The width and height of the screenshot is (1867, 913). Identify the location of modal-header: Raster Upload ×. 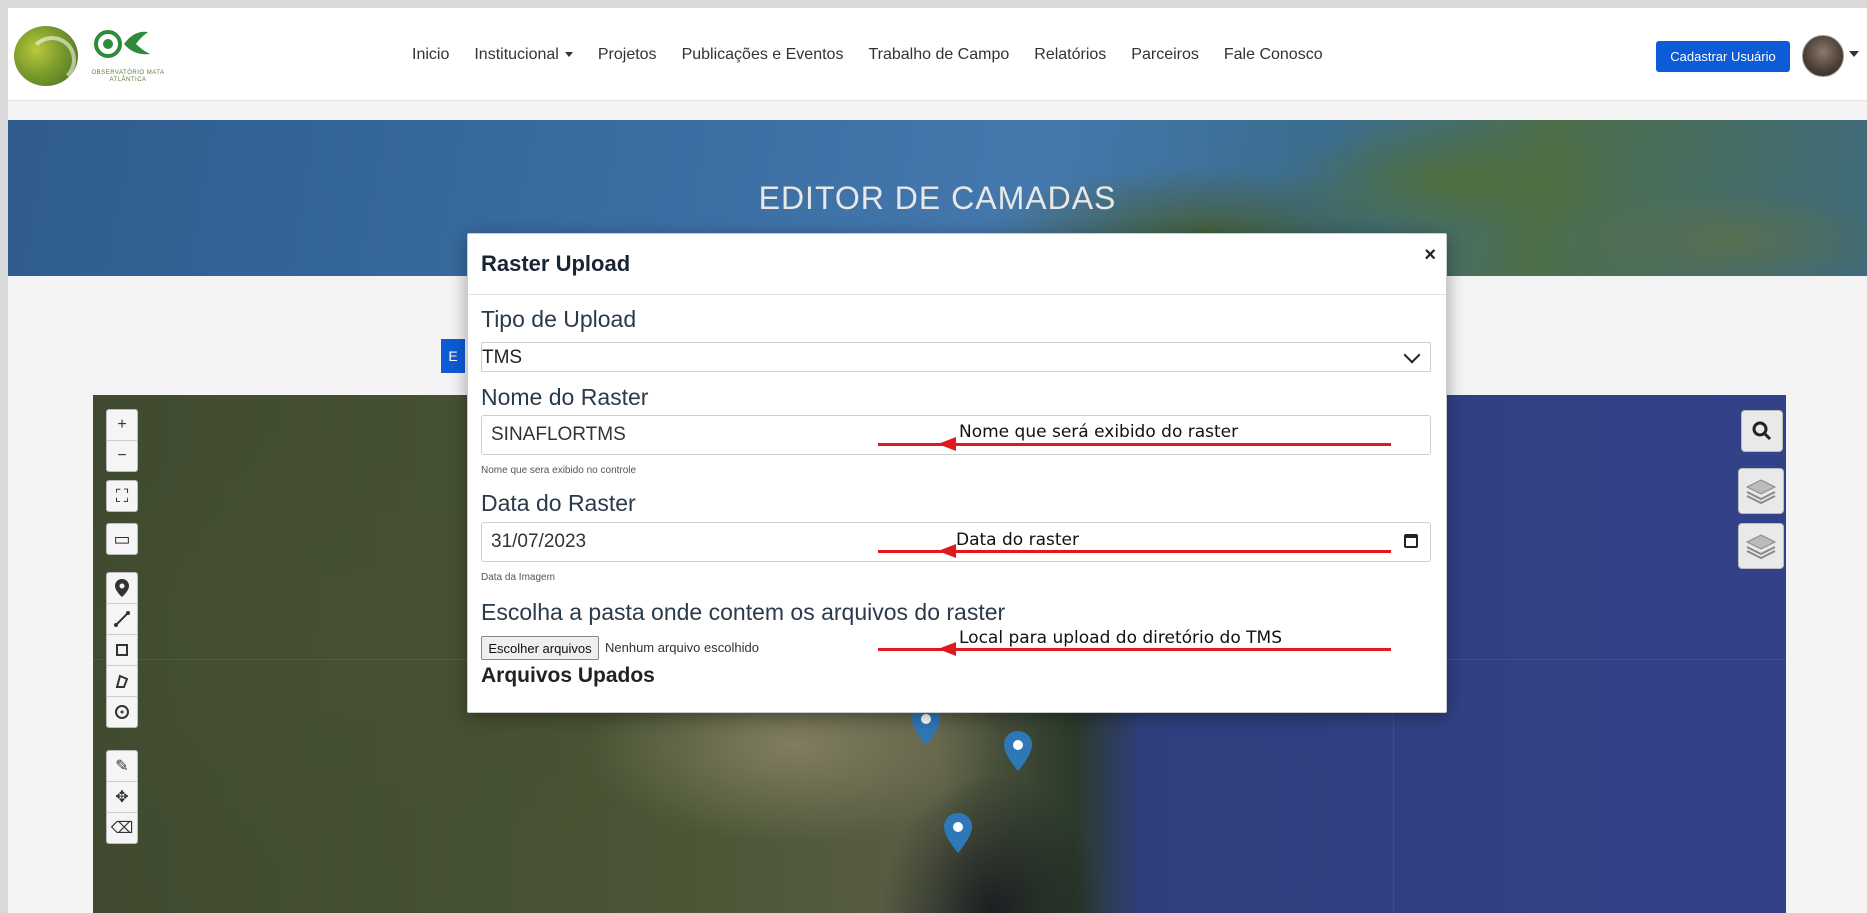
(957, 264).